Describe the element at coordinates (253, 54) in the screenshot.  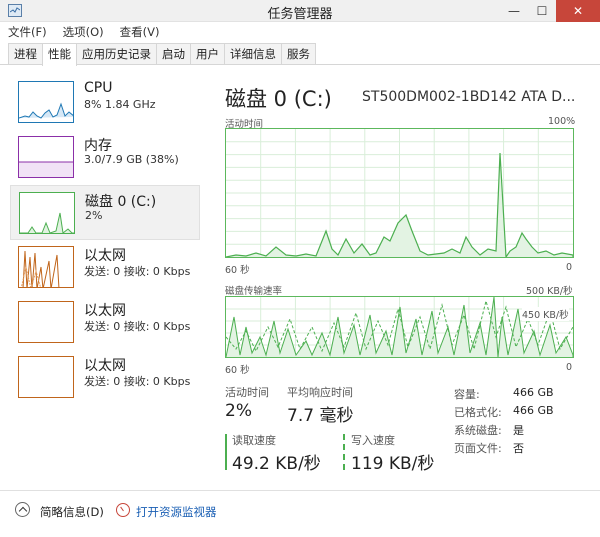
I see `tab-details: 详细信息` at that location.